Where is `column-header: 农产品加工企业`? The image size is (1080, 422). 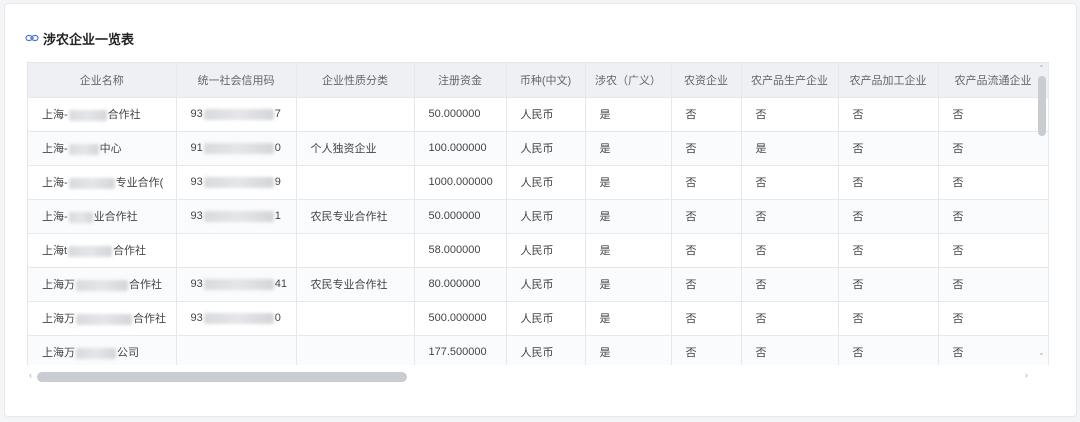 column-header: 农产品加工企业 is located at coordinates (888, 80).